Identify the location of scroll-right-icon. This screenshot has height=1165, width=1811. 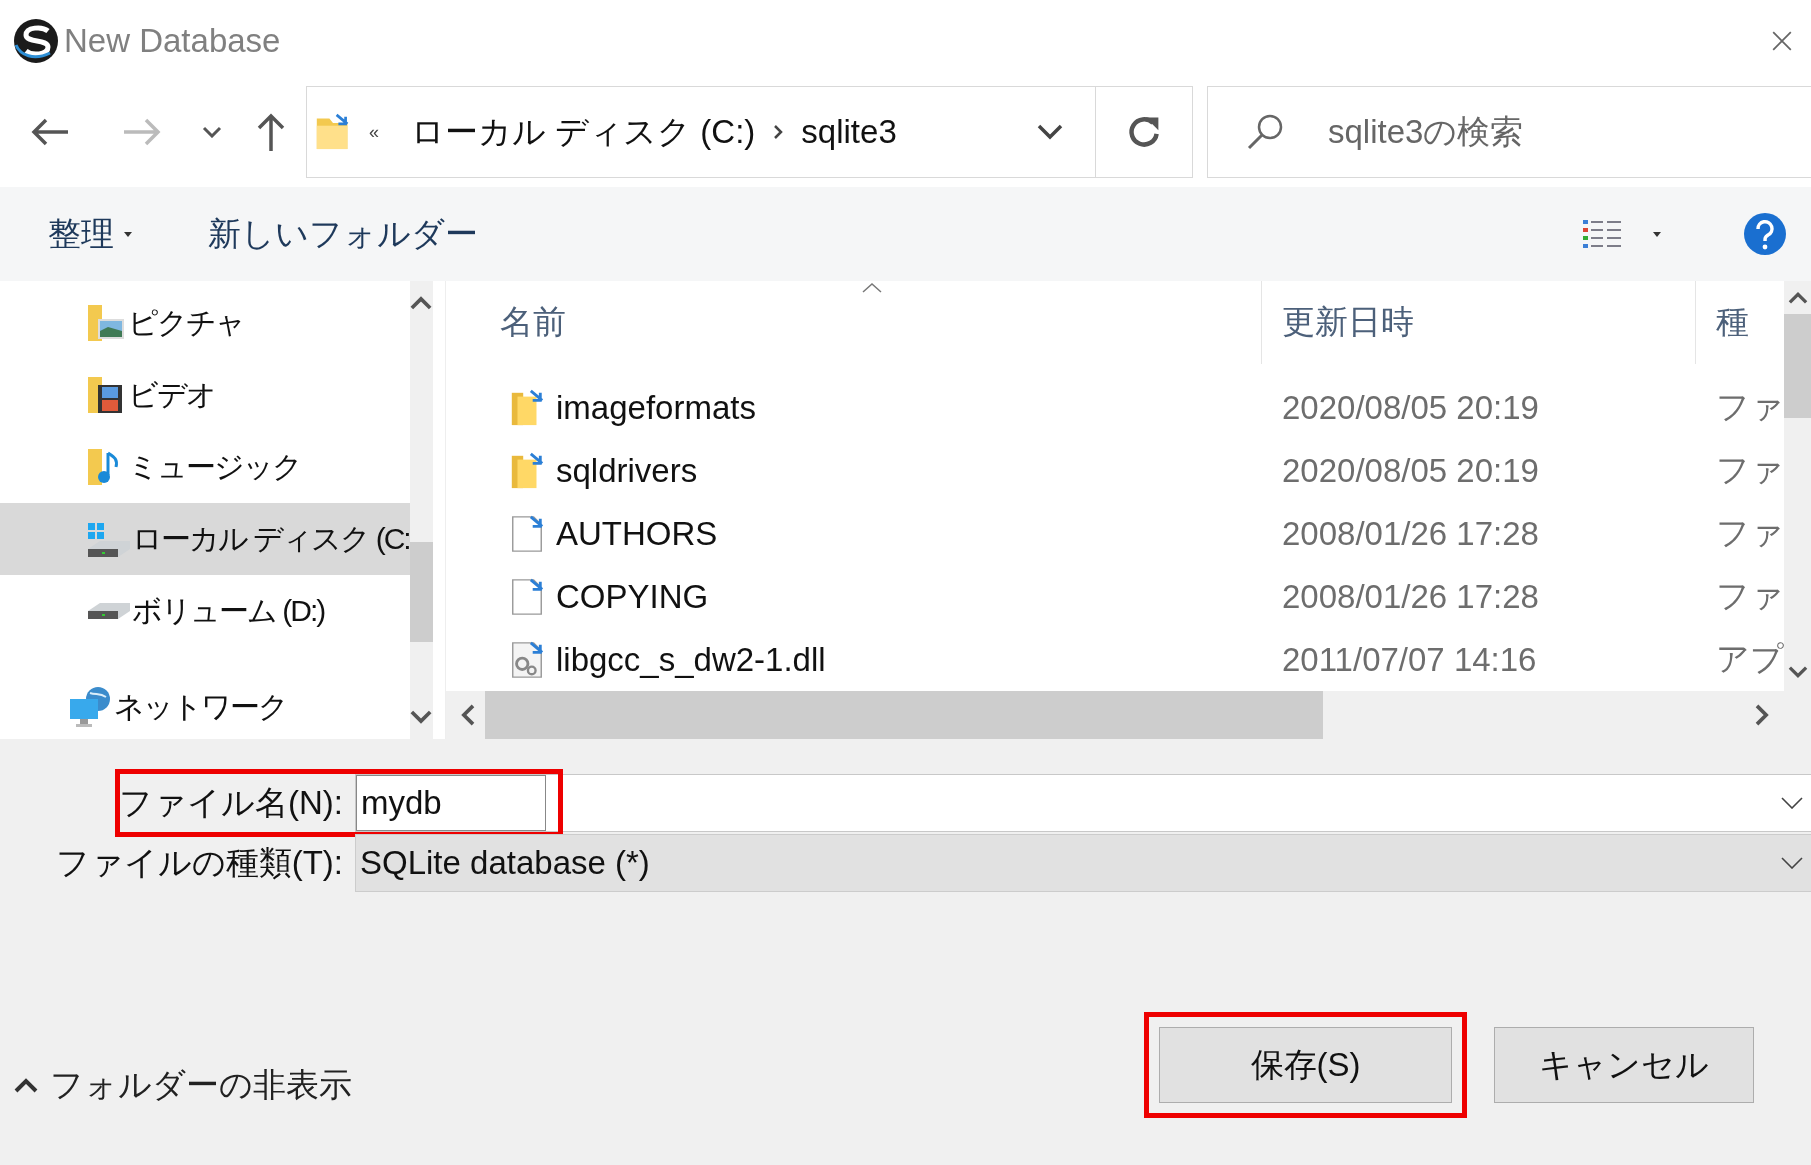
(1762, 715).